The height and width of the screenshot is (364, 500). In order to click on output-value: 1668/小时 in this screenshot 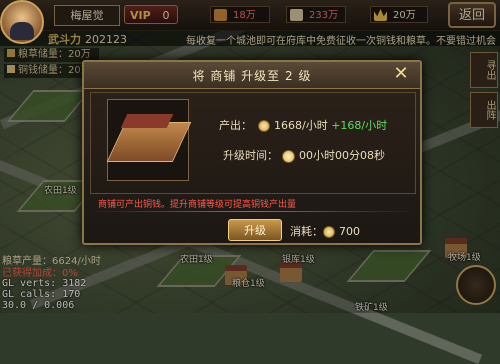, I will do `click(301, 125)`.